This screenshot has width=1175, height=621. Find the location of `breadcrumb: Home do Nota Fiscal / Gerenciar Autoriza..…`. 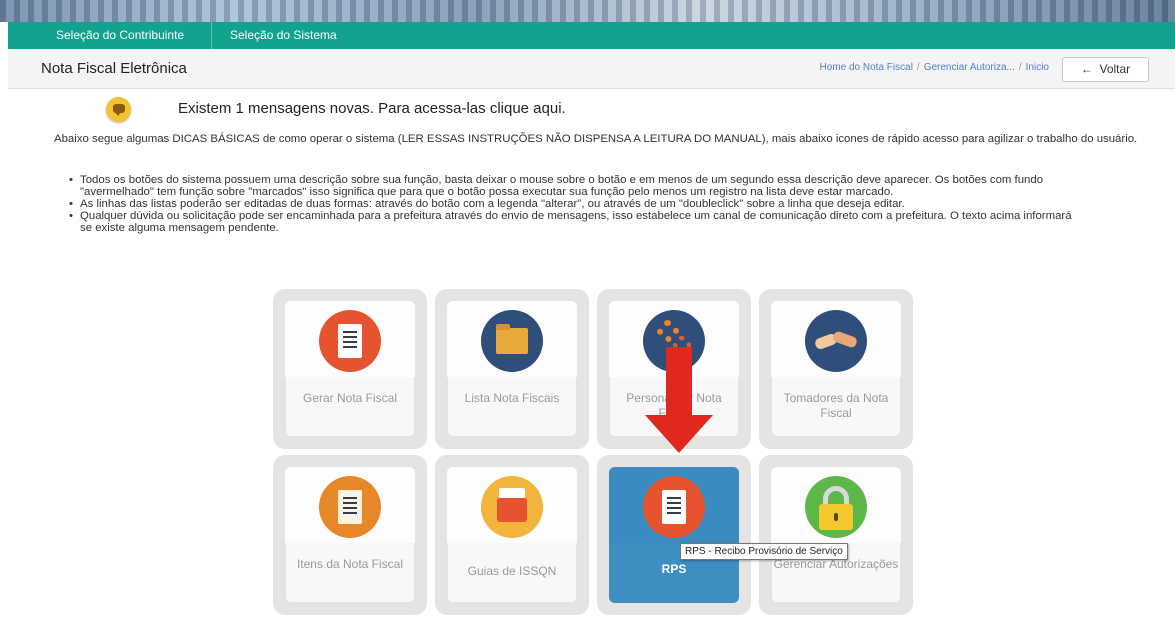

breadcrumb: Home do Nota Fiscal / Gerenciar Autoriza..… is located at coordinates (934, 67).